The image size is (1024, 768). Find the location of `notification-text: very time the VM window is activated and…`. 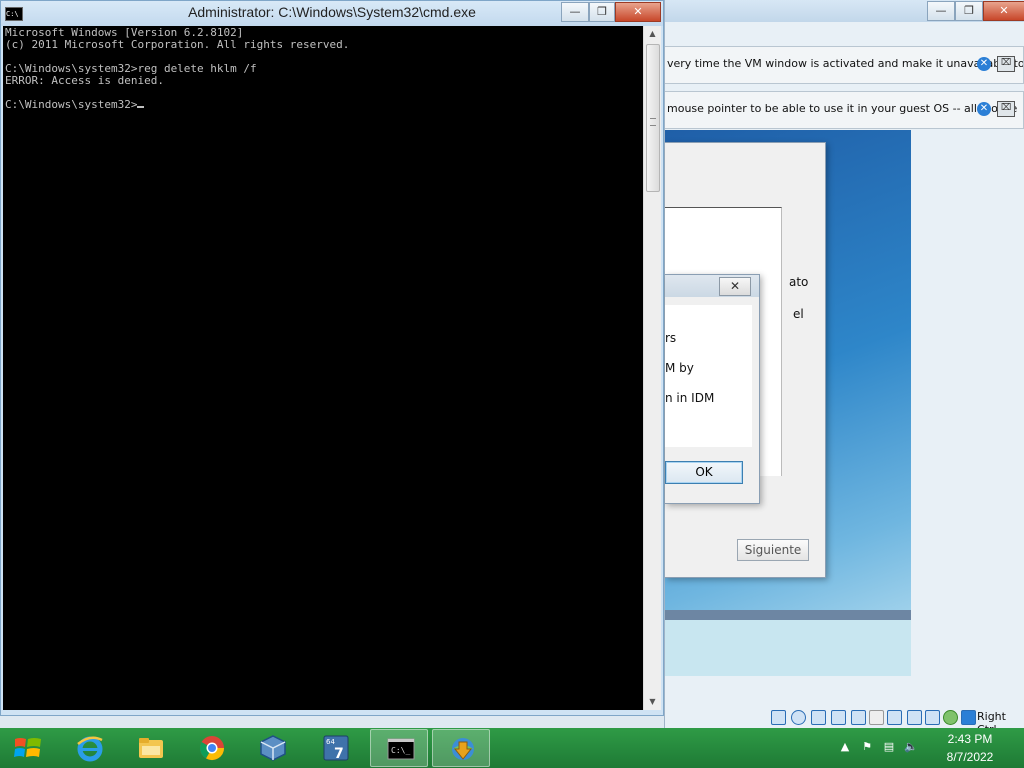

notification-text: very time the VM window is activated and… is located at coordinates (845, 63).